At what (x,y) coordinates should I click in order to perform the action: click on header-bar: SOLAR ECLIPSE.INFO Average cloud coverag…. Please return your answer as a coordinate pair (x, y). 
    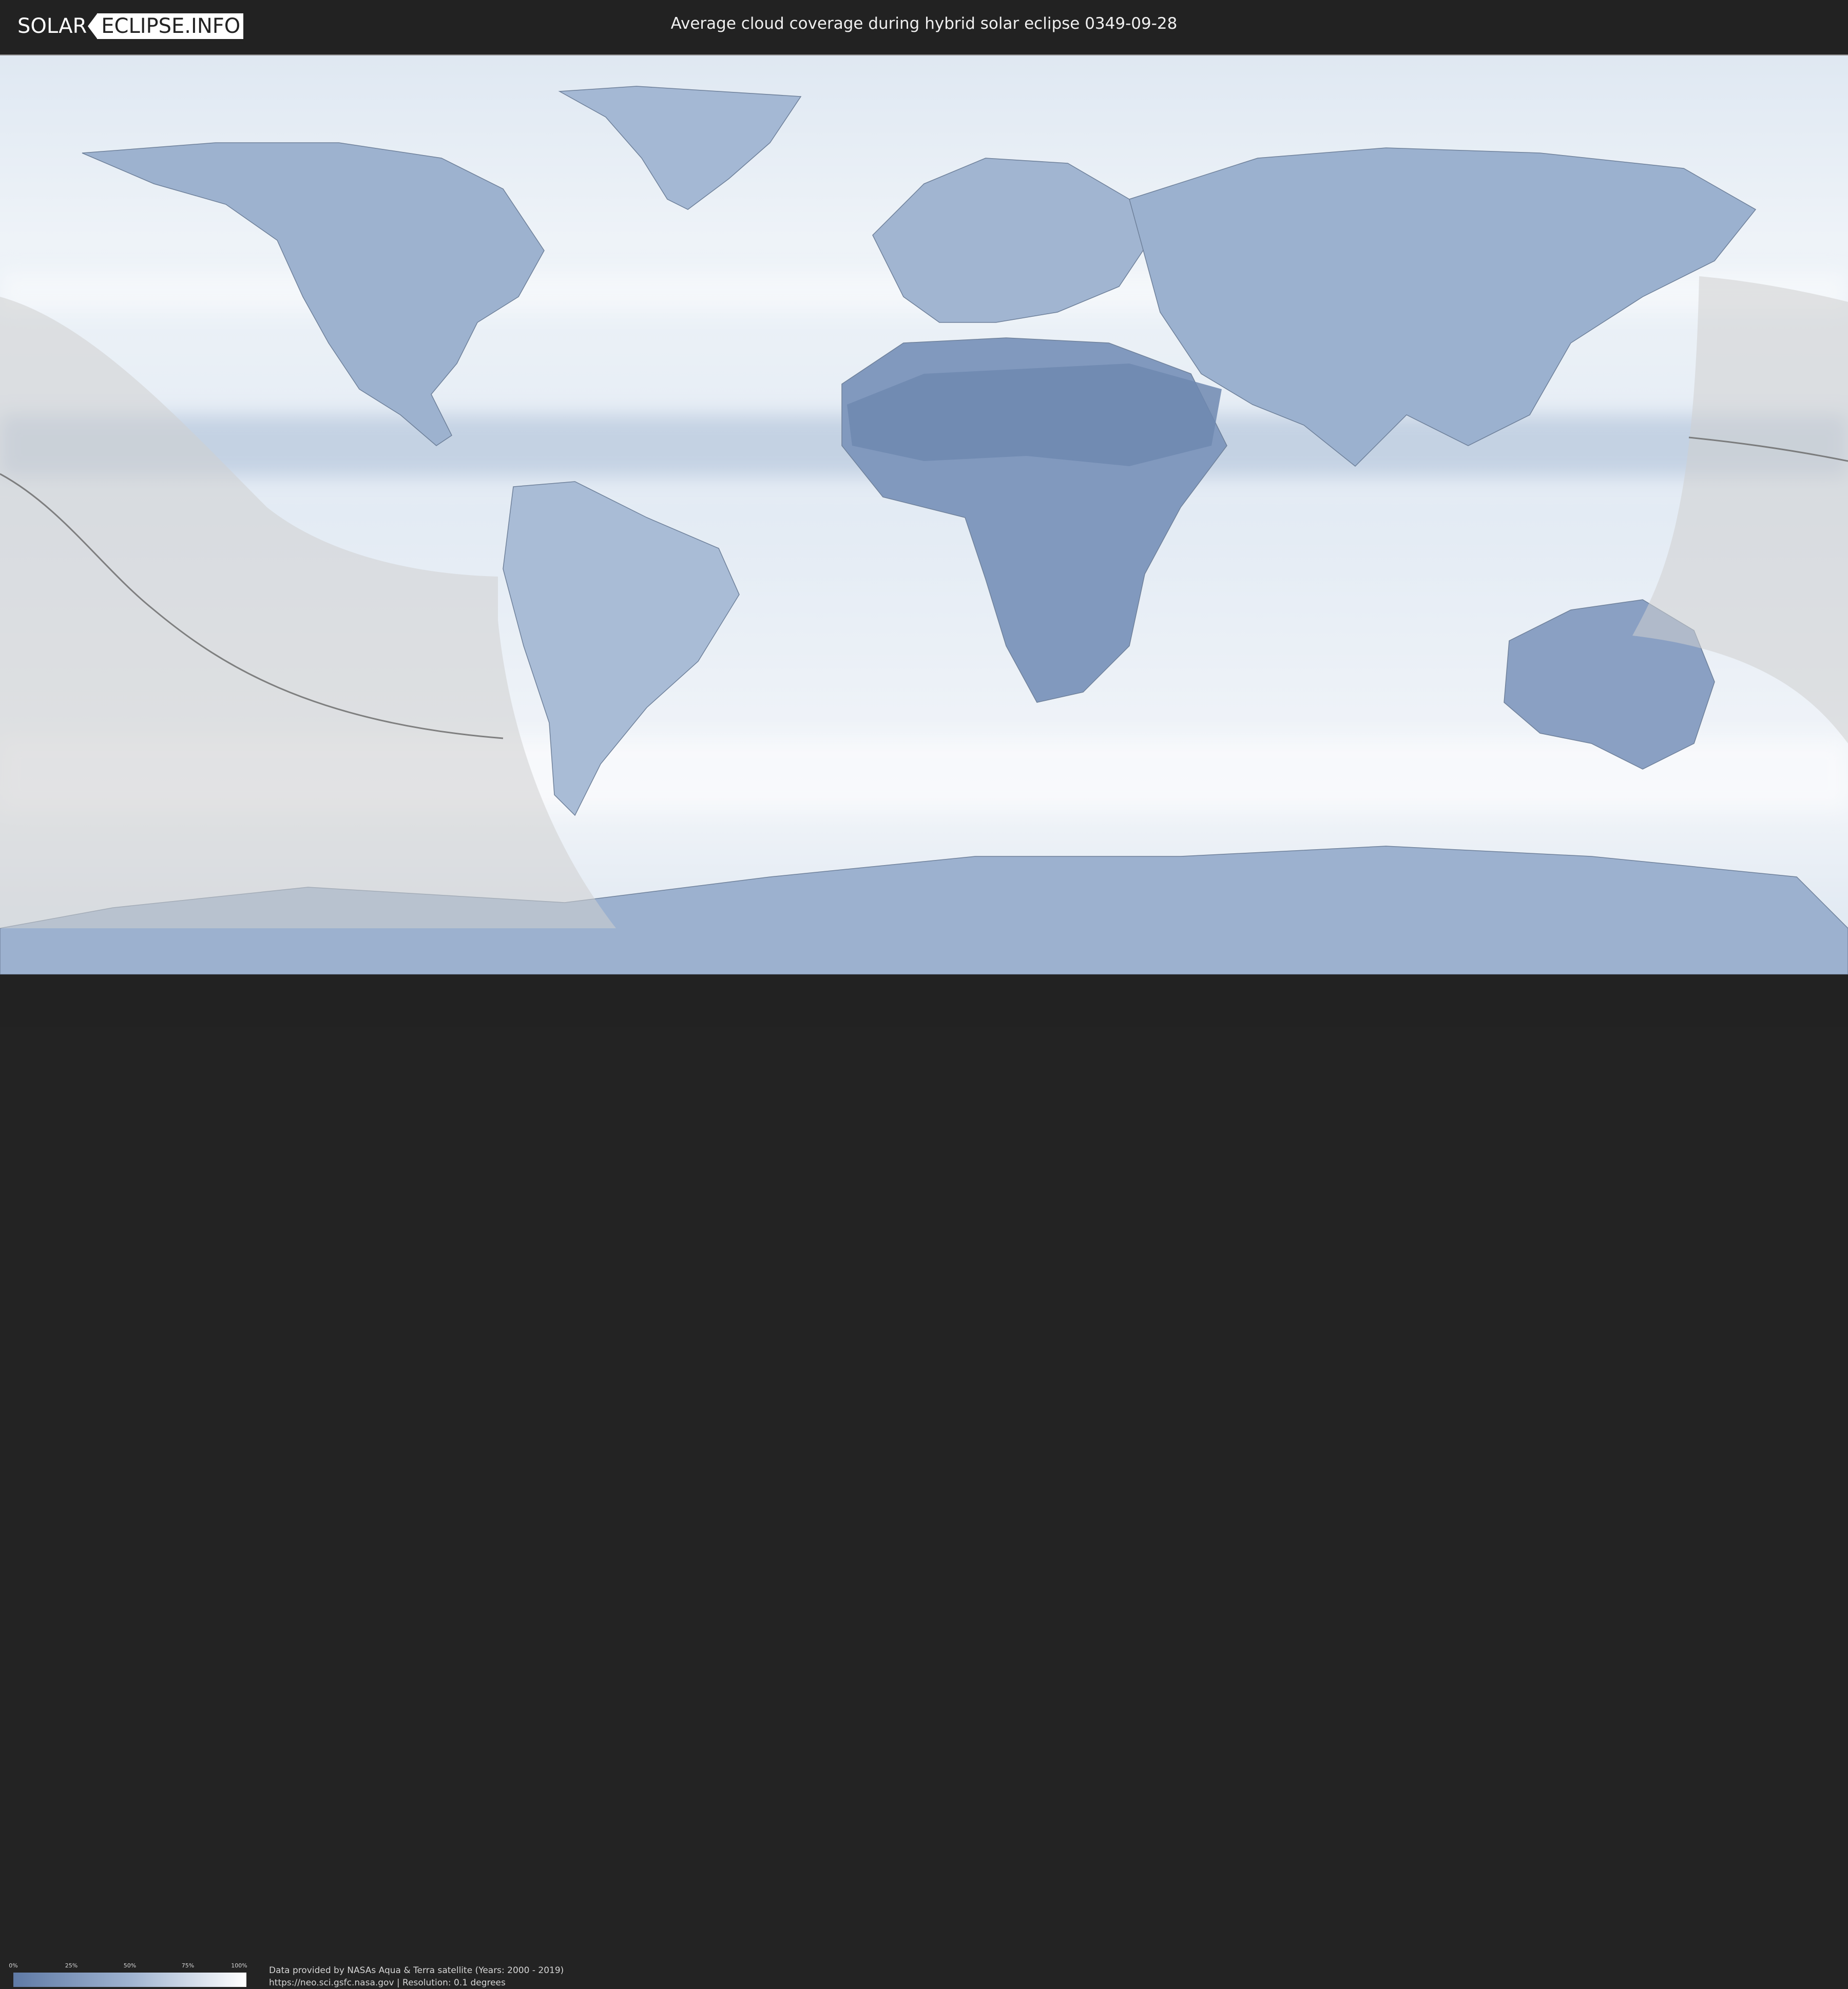
    Looking at the image, I should click on (924, 25).